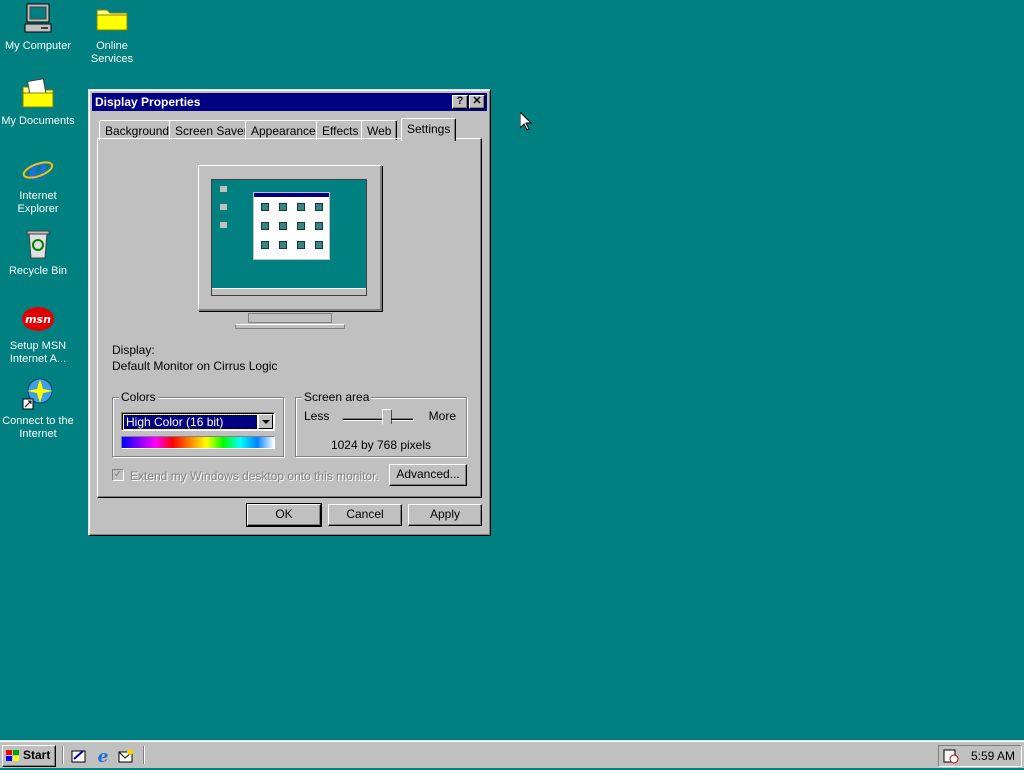 This screenshot has width=1024, height=770. I want to click on screen-area-group-label: Screen area, so click(337, 397).